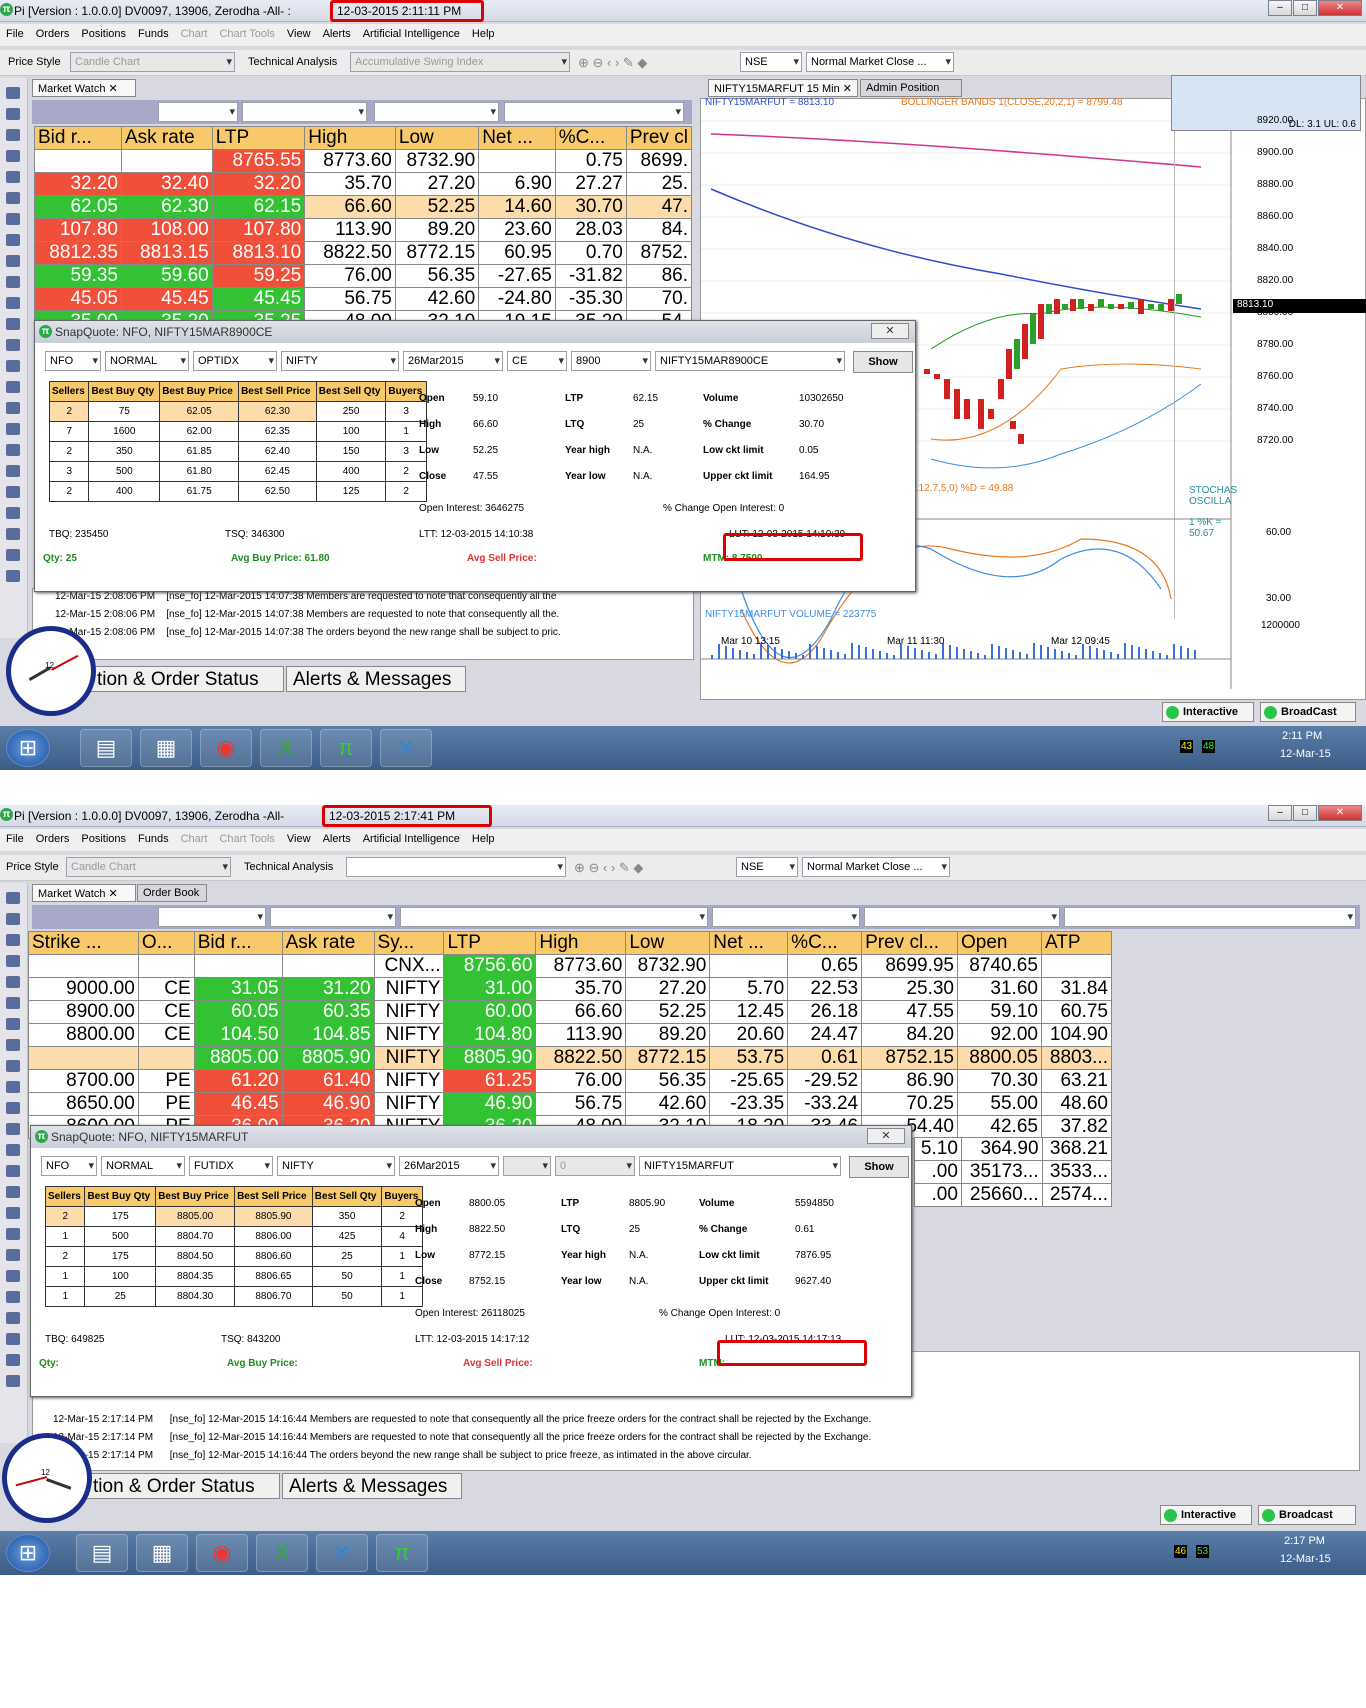 Image resolution: width=1366 pixels, height=1708 pixels. I want to click on table-row: 59.35 59.60 59.25 76.00 56.35 -27.65 -31.82 86., so click(363, 276).